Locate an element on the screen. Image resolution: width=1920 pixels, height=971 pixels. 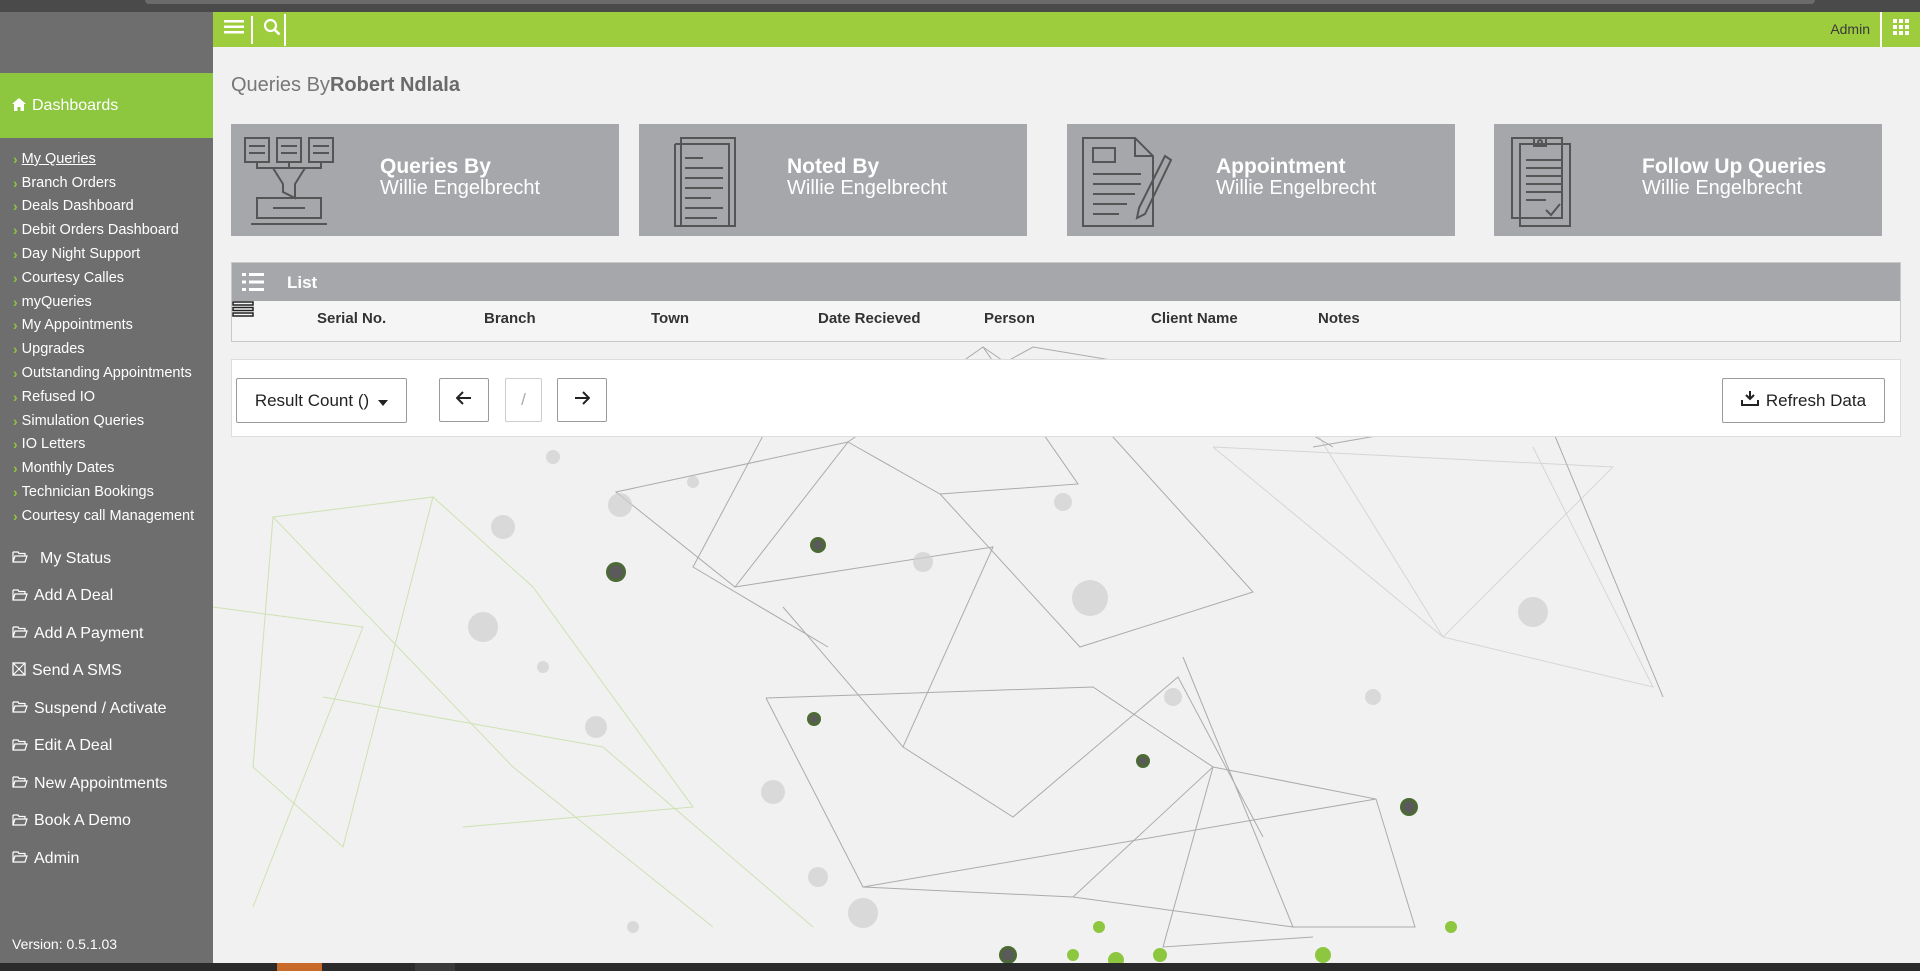
arrow-right-icon is located at coordinates (582, 400).